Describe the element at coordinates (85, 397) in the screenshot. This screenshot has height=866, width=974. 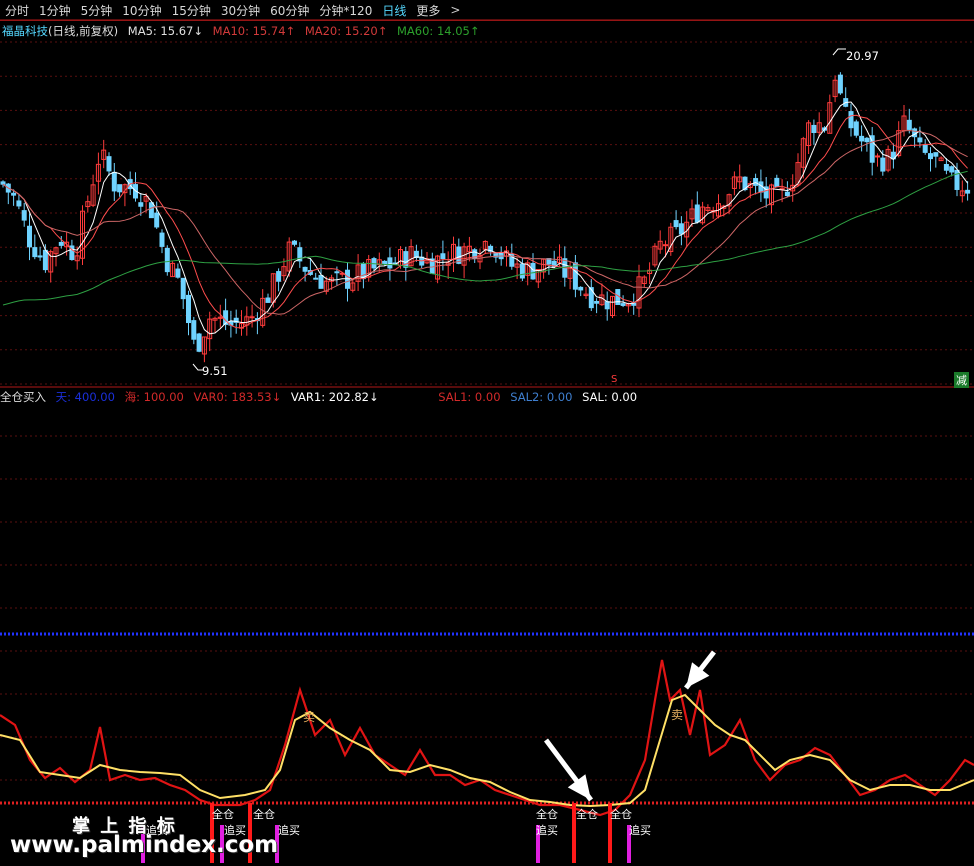
I see `tian-value: 天: 400.00` at that location.